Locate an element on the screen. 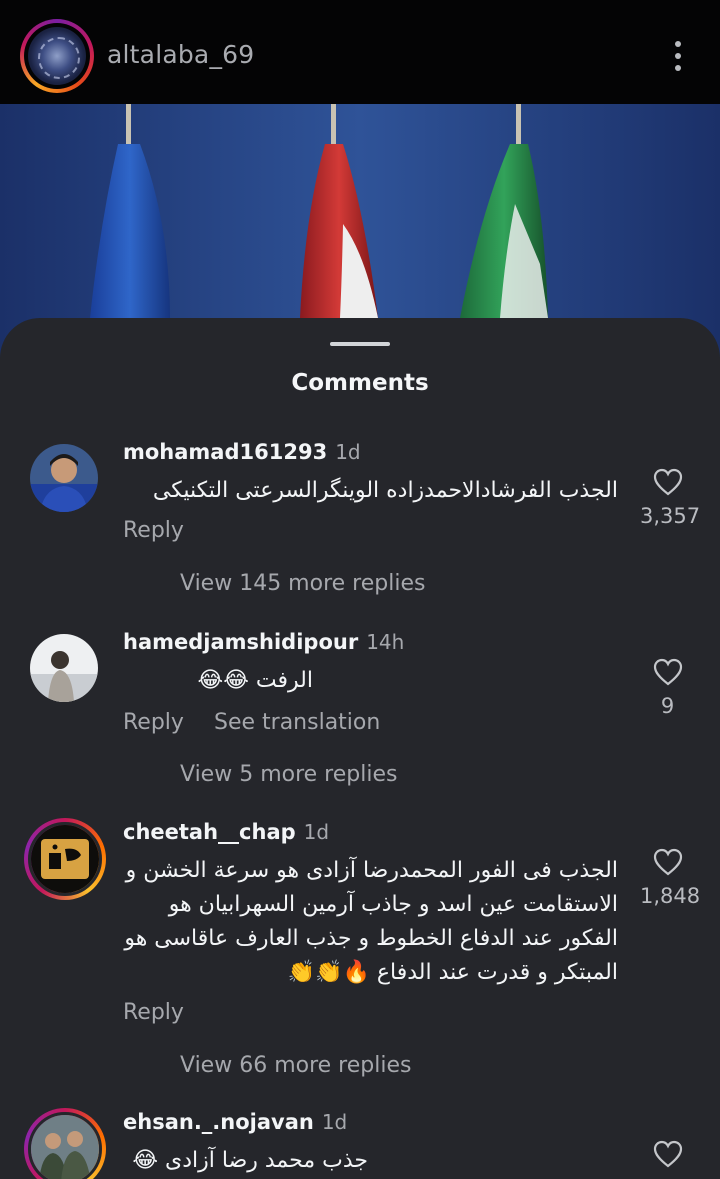 This screenshot has width=720, height=1179. sheet-drag-handle is located at coordinates (360, 344).